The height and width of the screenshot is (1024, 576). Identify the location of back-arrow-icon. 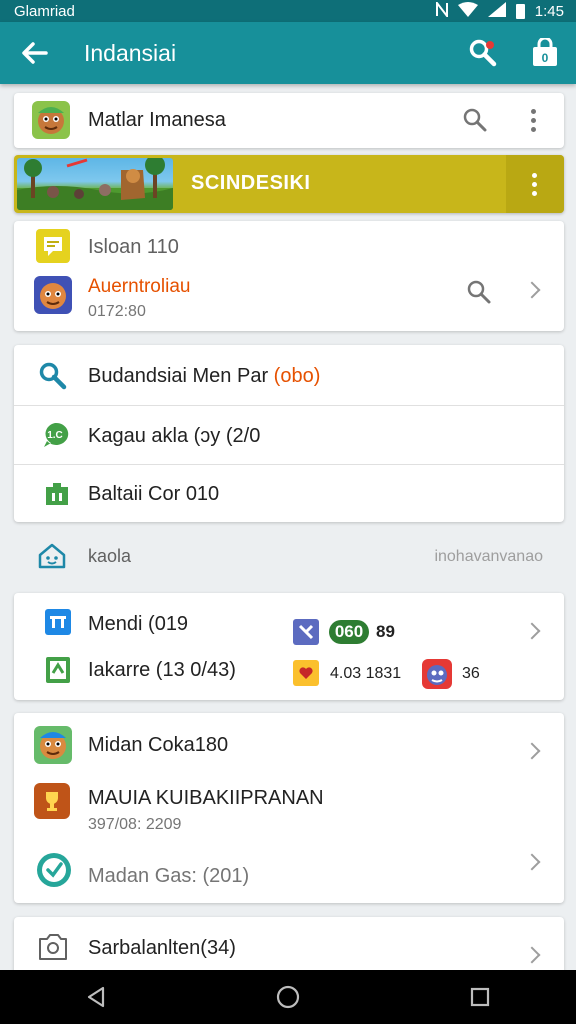
(35, 53).